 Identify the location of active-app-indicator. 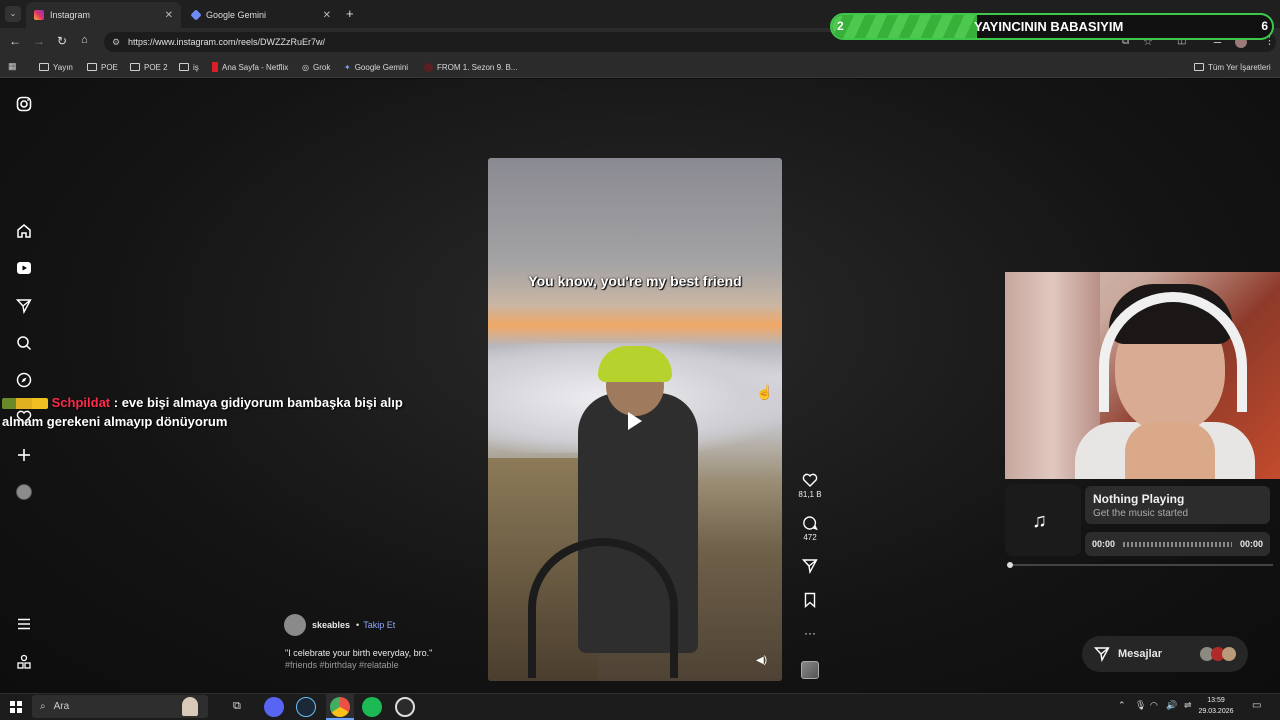
(340, 707).